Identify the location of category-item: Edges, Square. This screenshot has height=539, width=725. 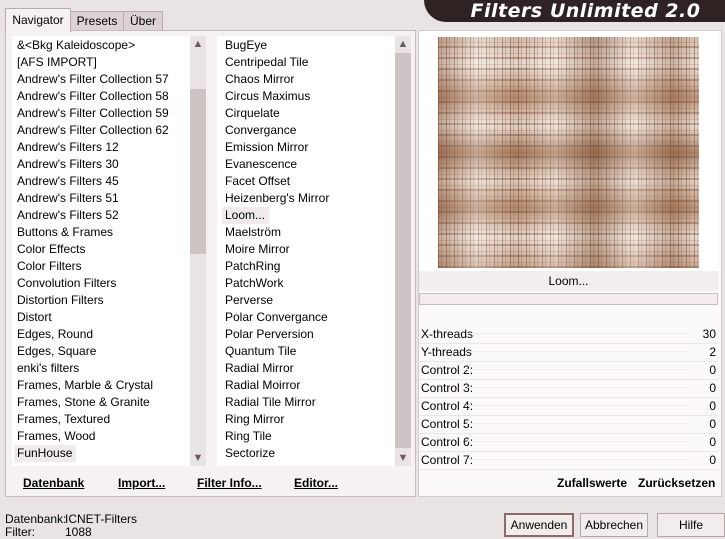
(102, 351).